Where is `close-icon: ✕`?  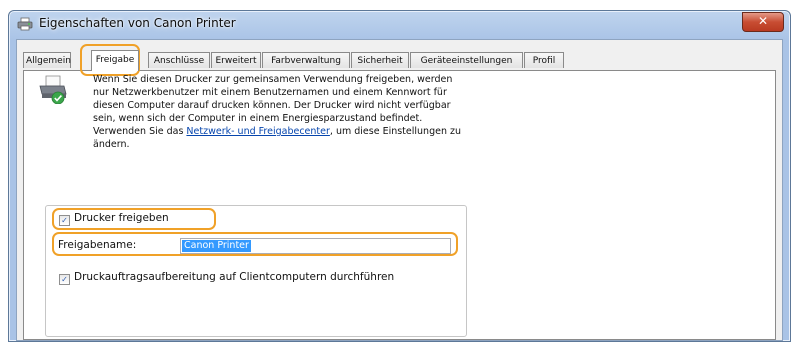 close-icon: ✕ is located at coordinates (763, 21).